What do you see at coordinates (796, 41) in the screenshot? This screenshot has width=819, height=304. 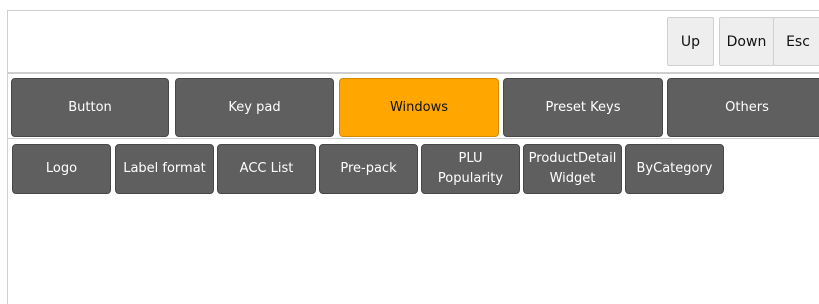 I see `esc-button: Esc` at bounding box center [796, 41].